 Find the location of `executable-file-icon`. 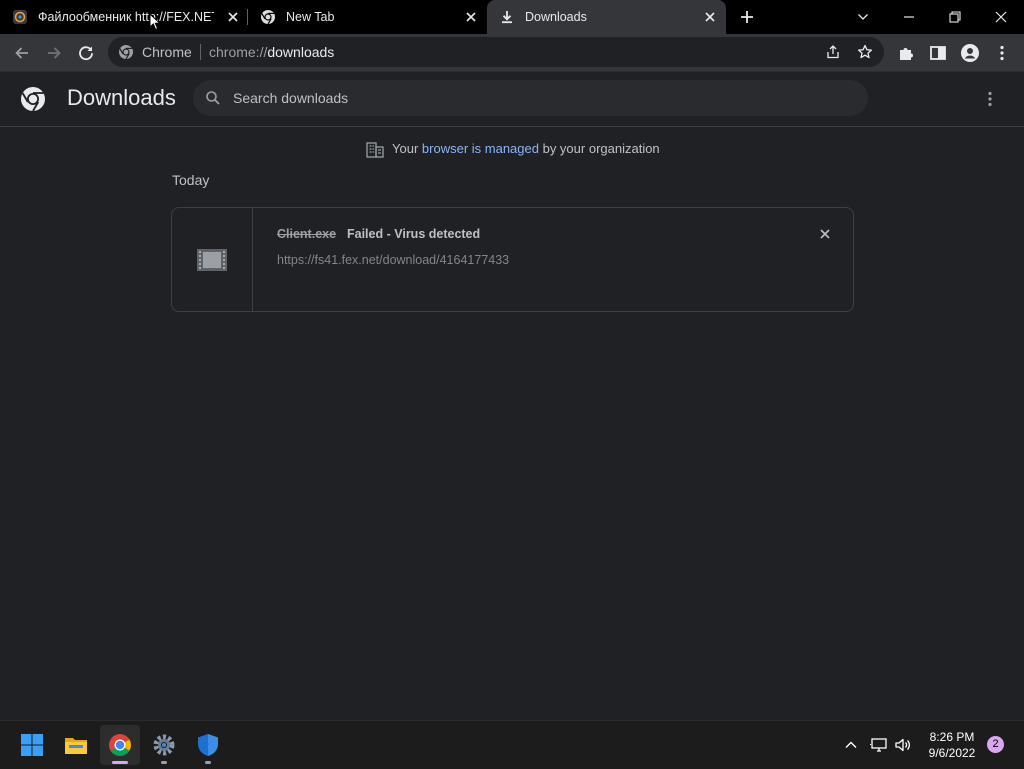

executable-file-icon is located at coordinates (212, 260).